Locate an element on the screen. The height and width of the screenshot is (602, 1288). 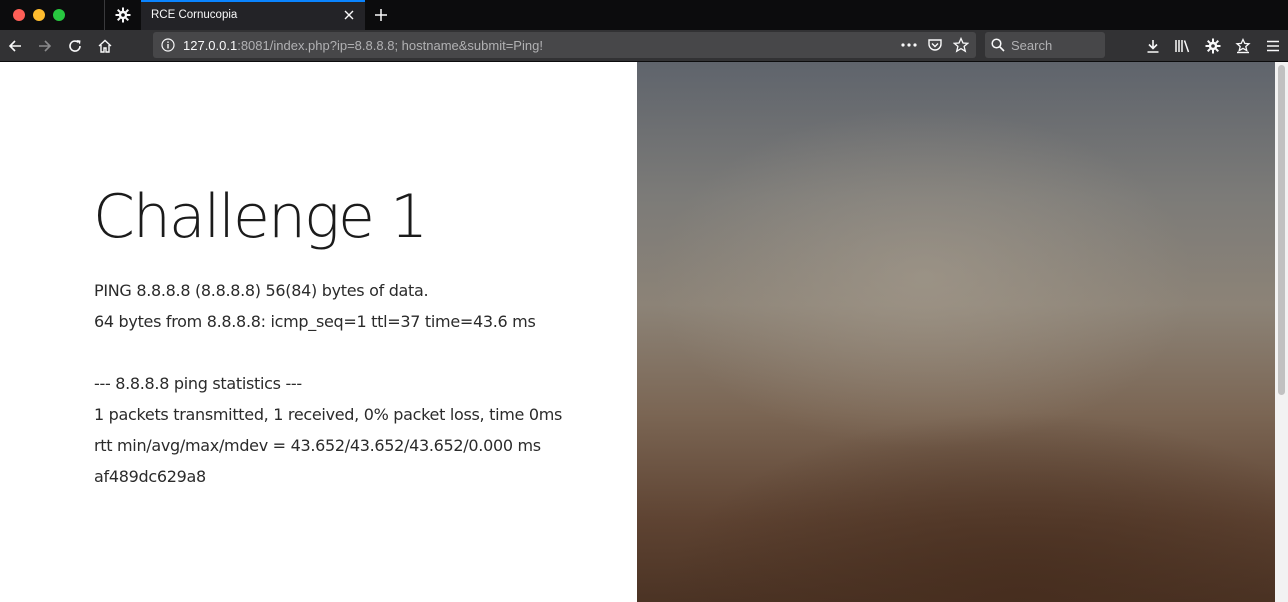
tab-title: RCE Cornucopia is located at coordinates (194, 15).